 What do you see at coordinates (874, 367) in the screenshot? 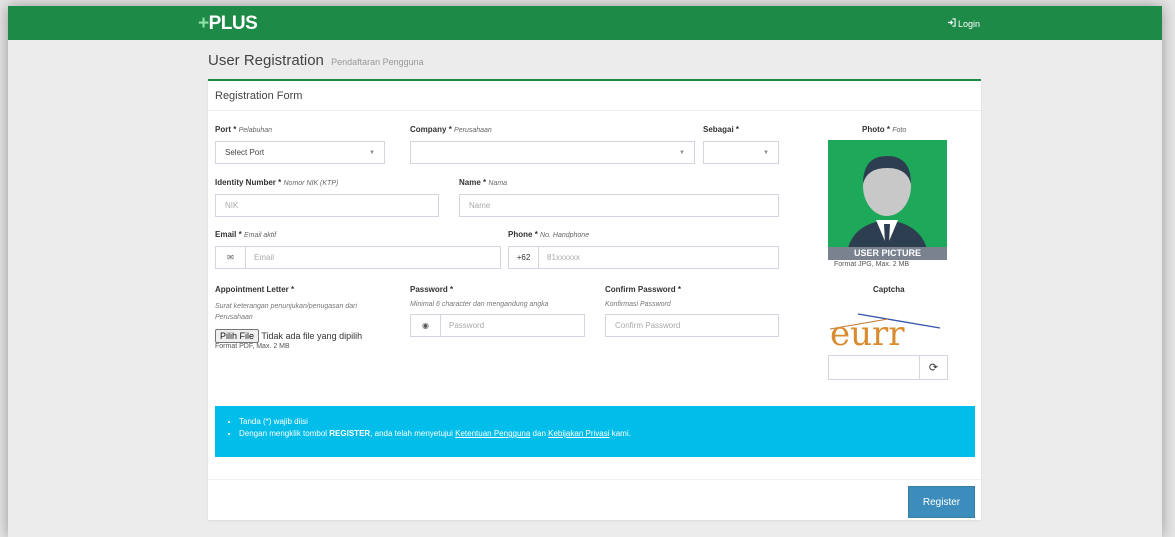
I see `captcha-input` at bounding box center [874, 367].